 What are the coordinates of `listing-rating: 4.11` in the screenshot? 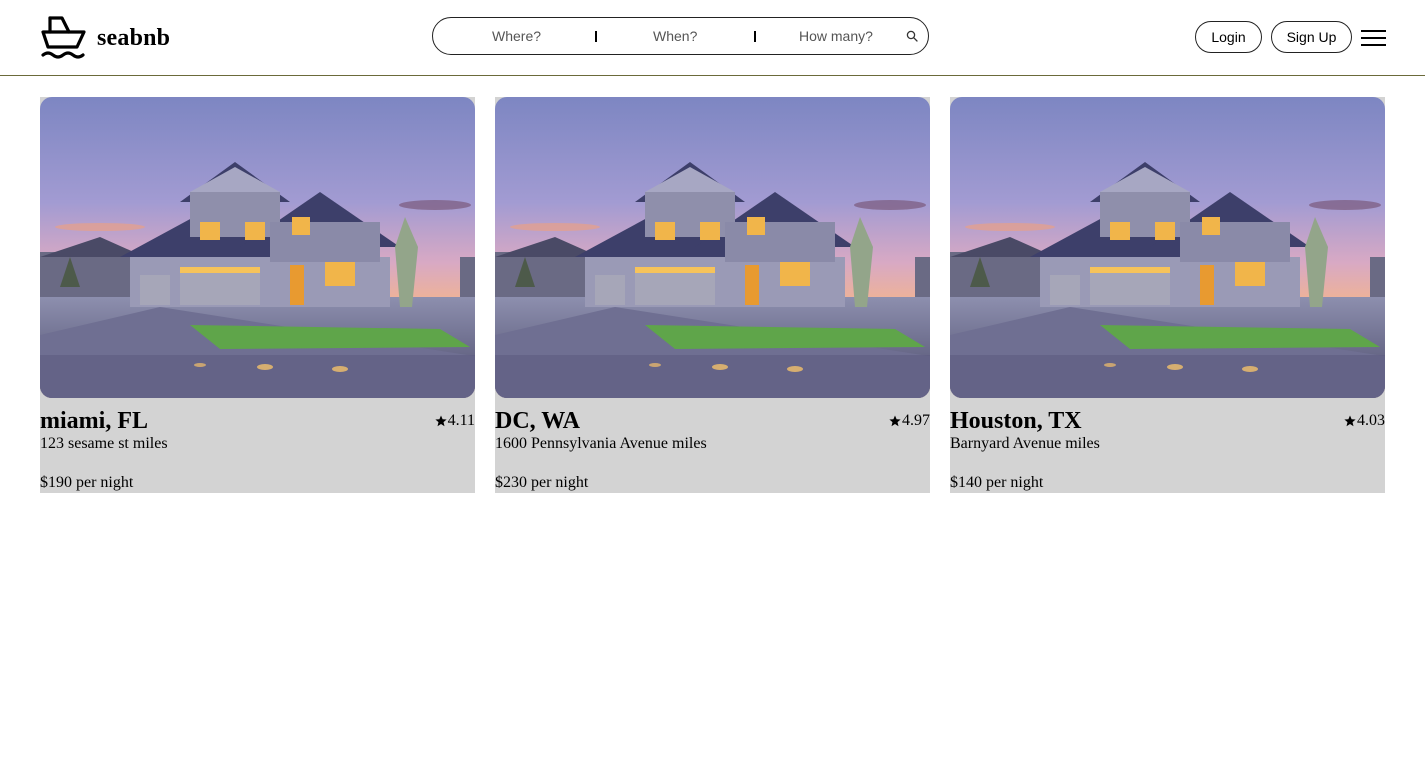 It's located at (454, 421).